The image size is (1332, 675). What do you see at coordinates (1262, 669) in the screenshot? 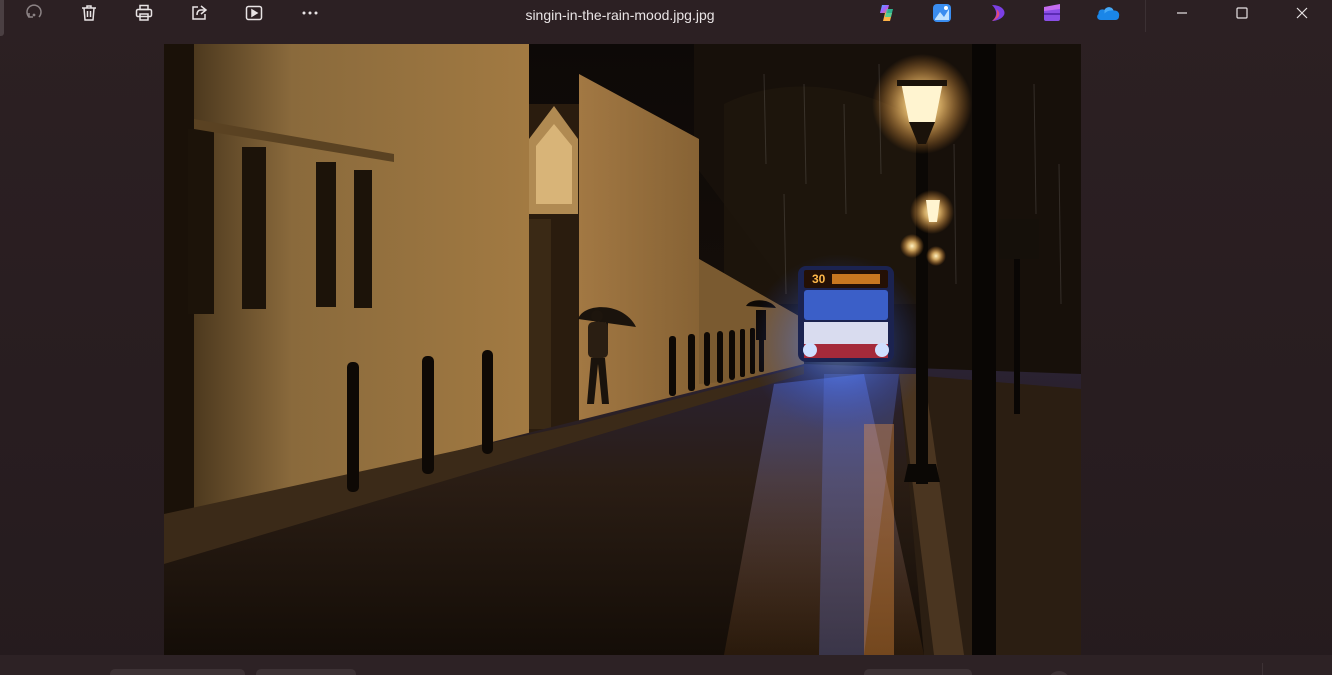
I see `bottom-divider` at bounding box center [1262, 669].